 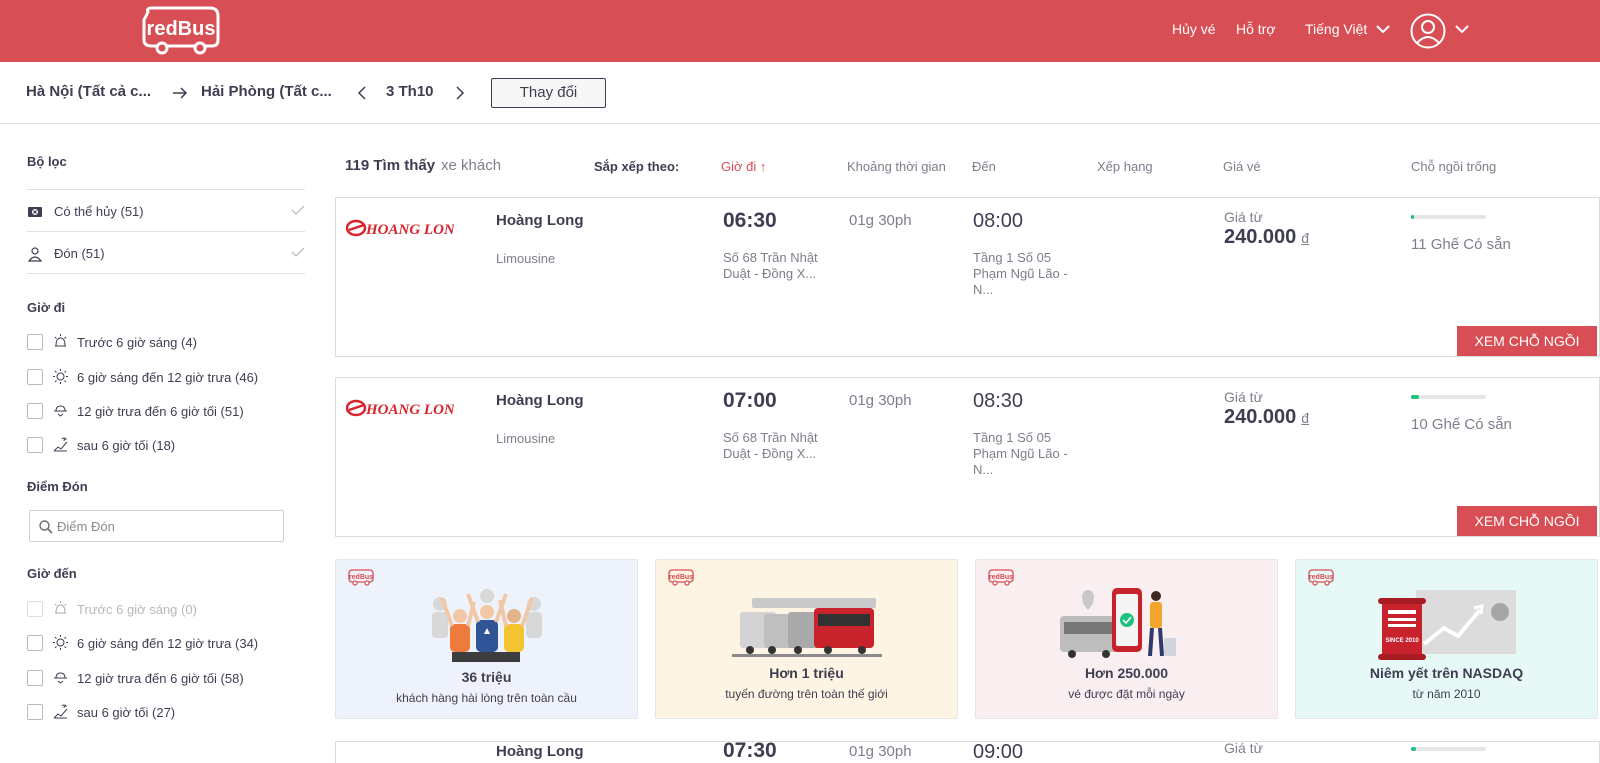 I want to click on option-label: Trước 6 giờ sáng (0), so click(x=137, y=609).